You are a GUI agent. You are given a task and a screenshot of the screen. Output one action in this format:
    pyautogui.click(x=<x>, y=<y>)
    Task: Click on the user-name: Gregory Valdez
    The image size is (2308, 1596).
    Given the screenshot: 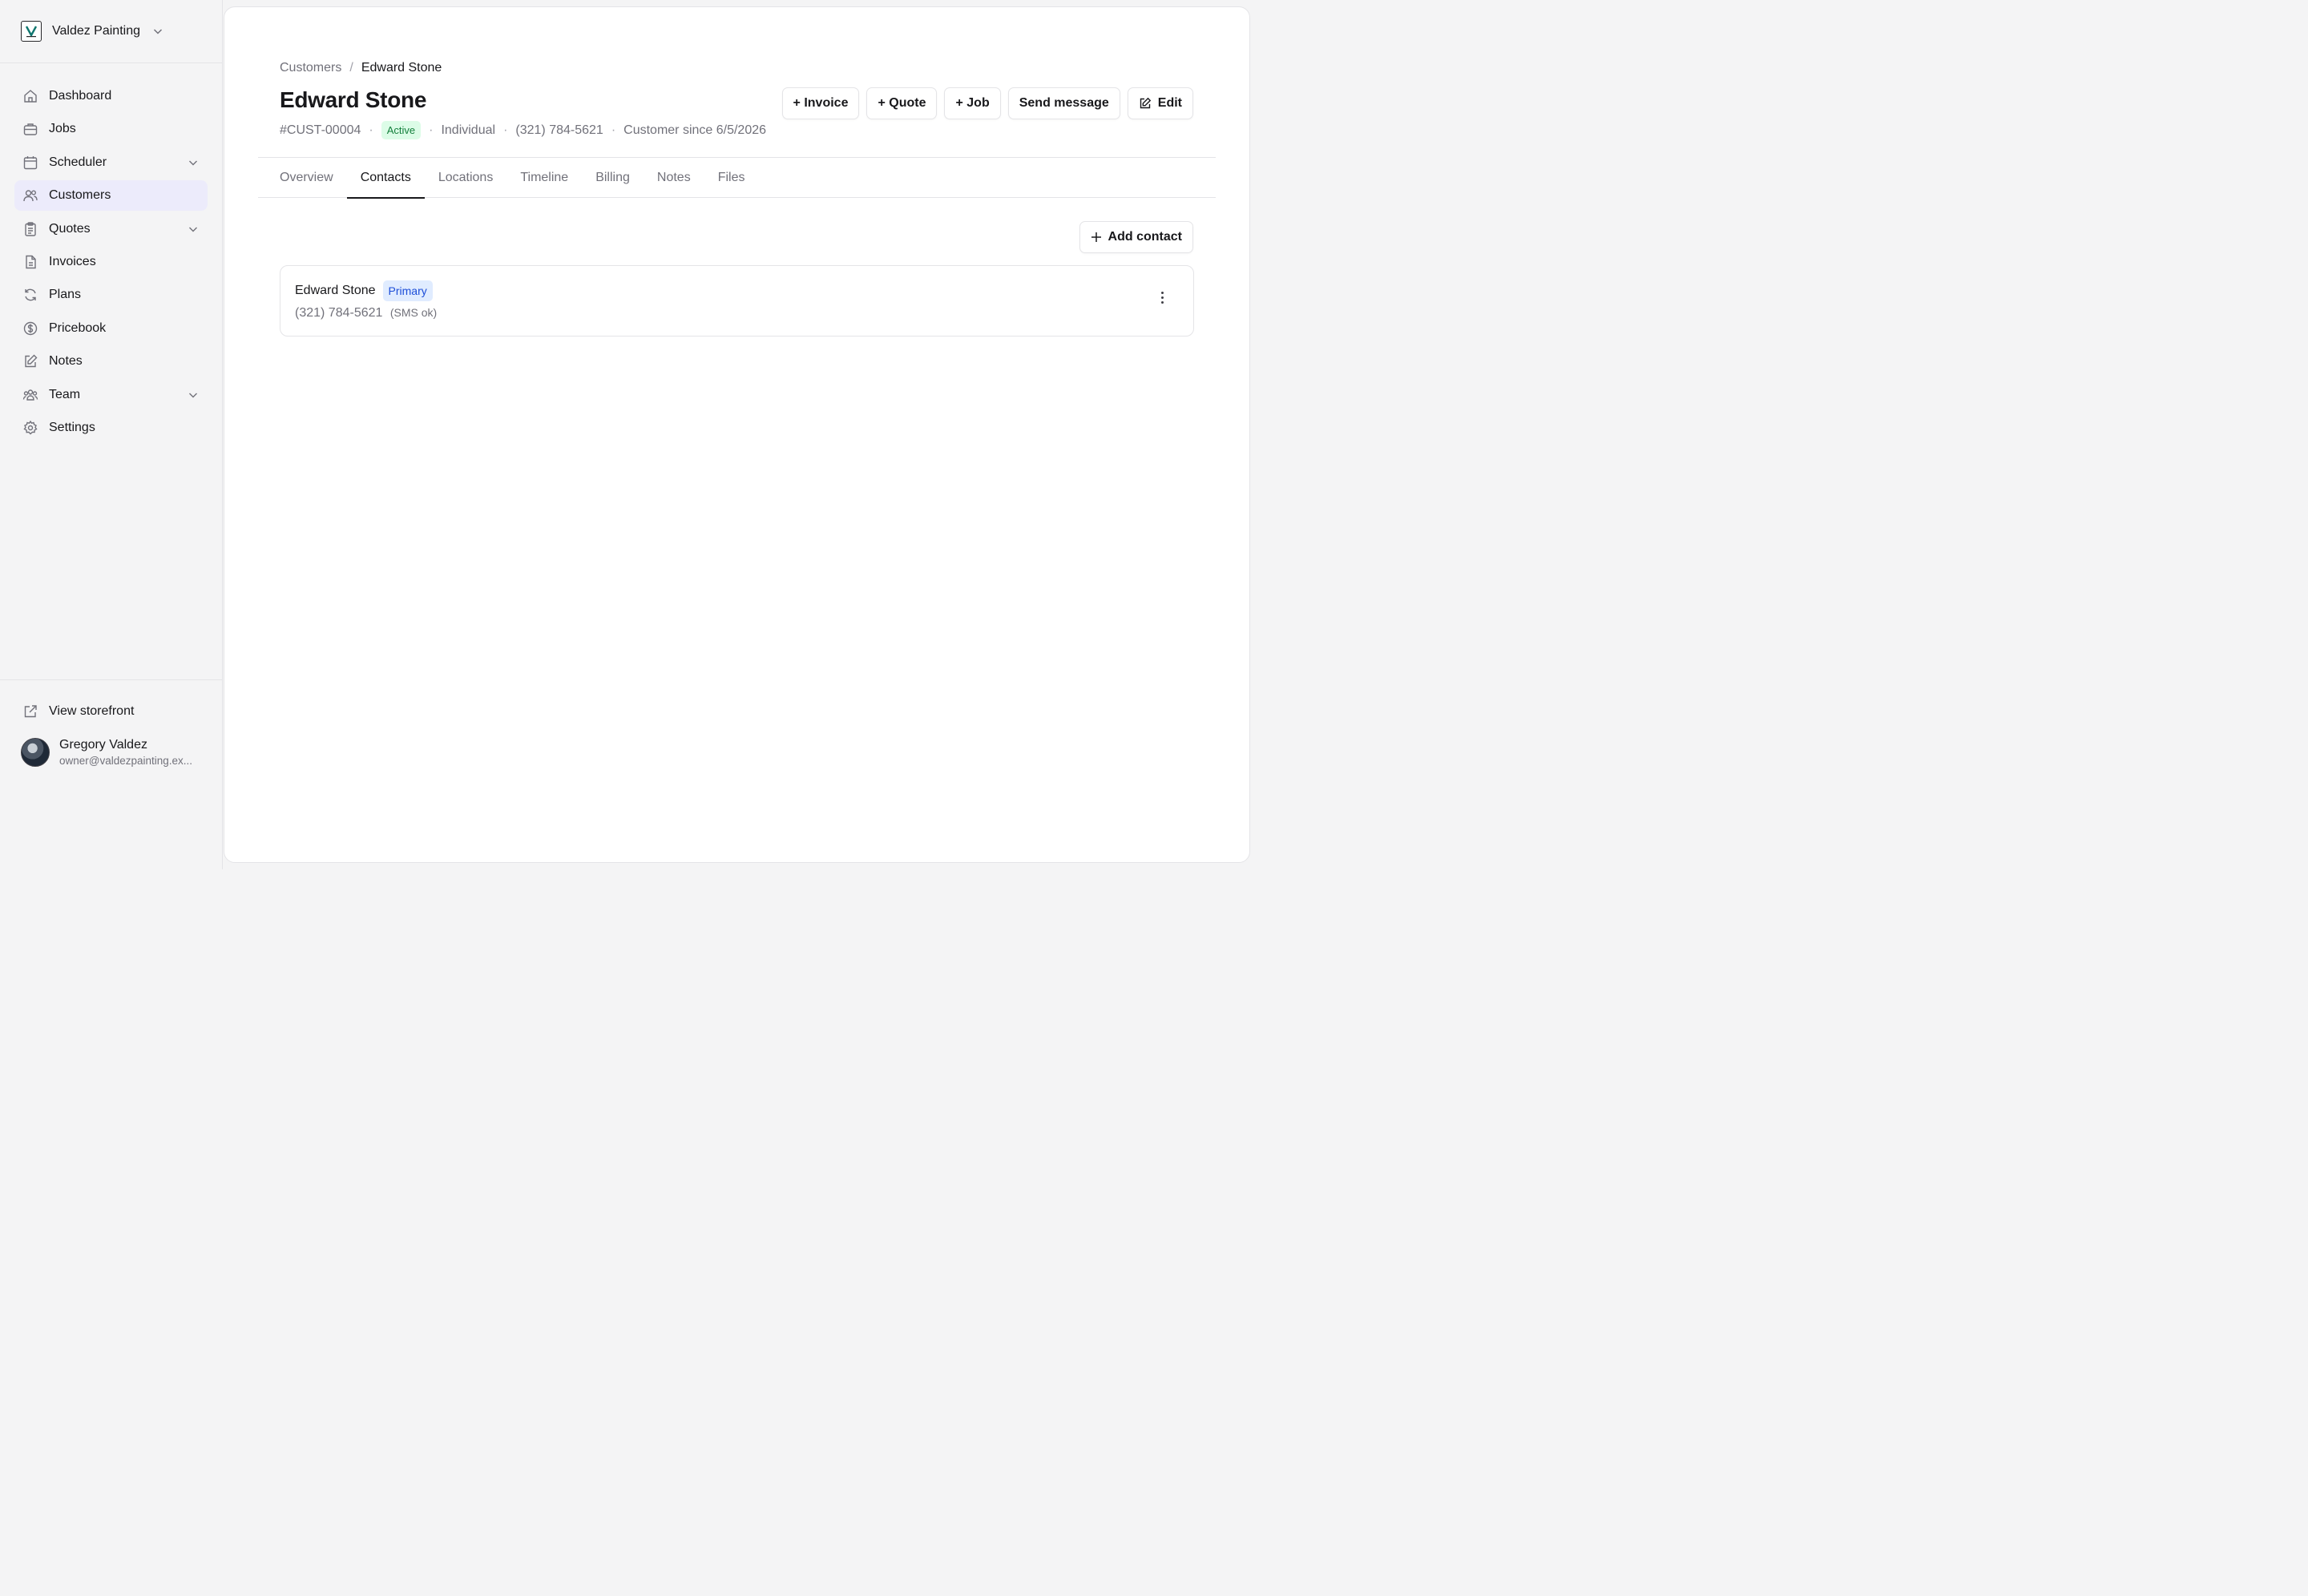 What is the action you would take?
    pyautogui.click(x=103, y=745)
    